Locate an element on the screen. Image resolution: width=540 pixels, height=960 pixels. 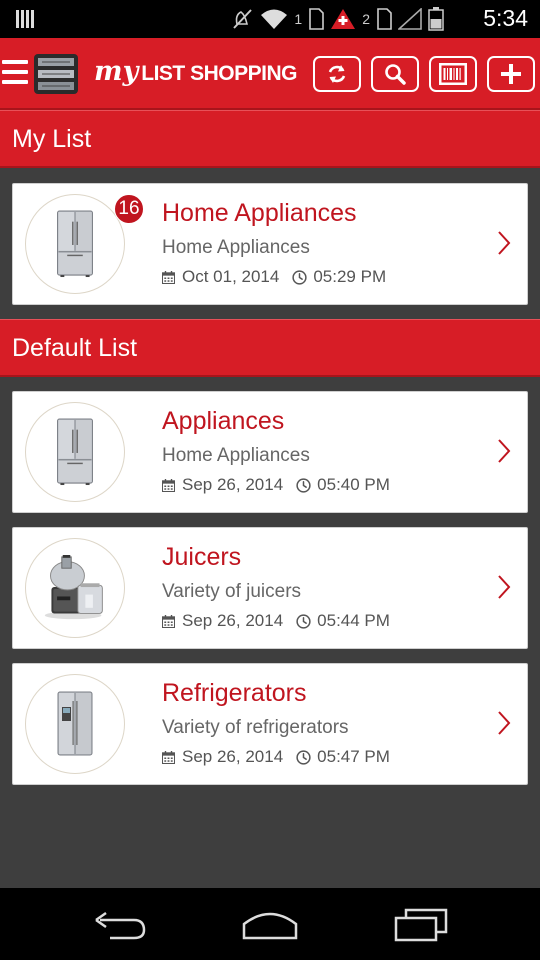
sim2-icon is located at coordinates (384, 19).